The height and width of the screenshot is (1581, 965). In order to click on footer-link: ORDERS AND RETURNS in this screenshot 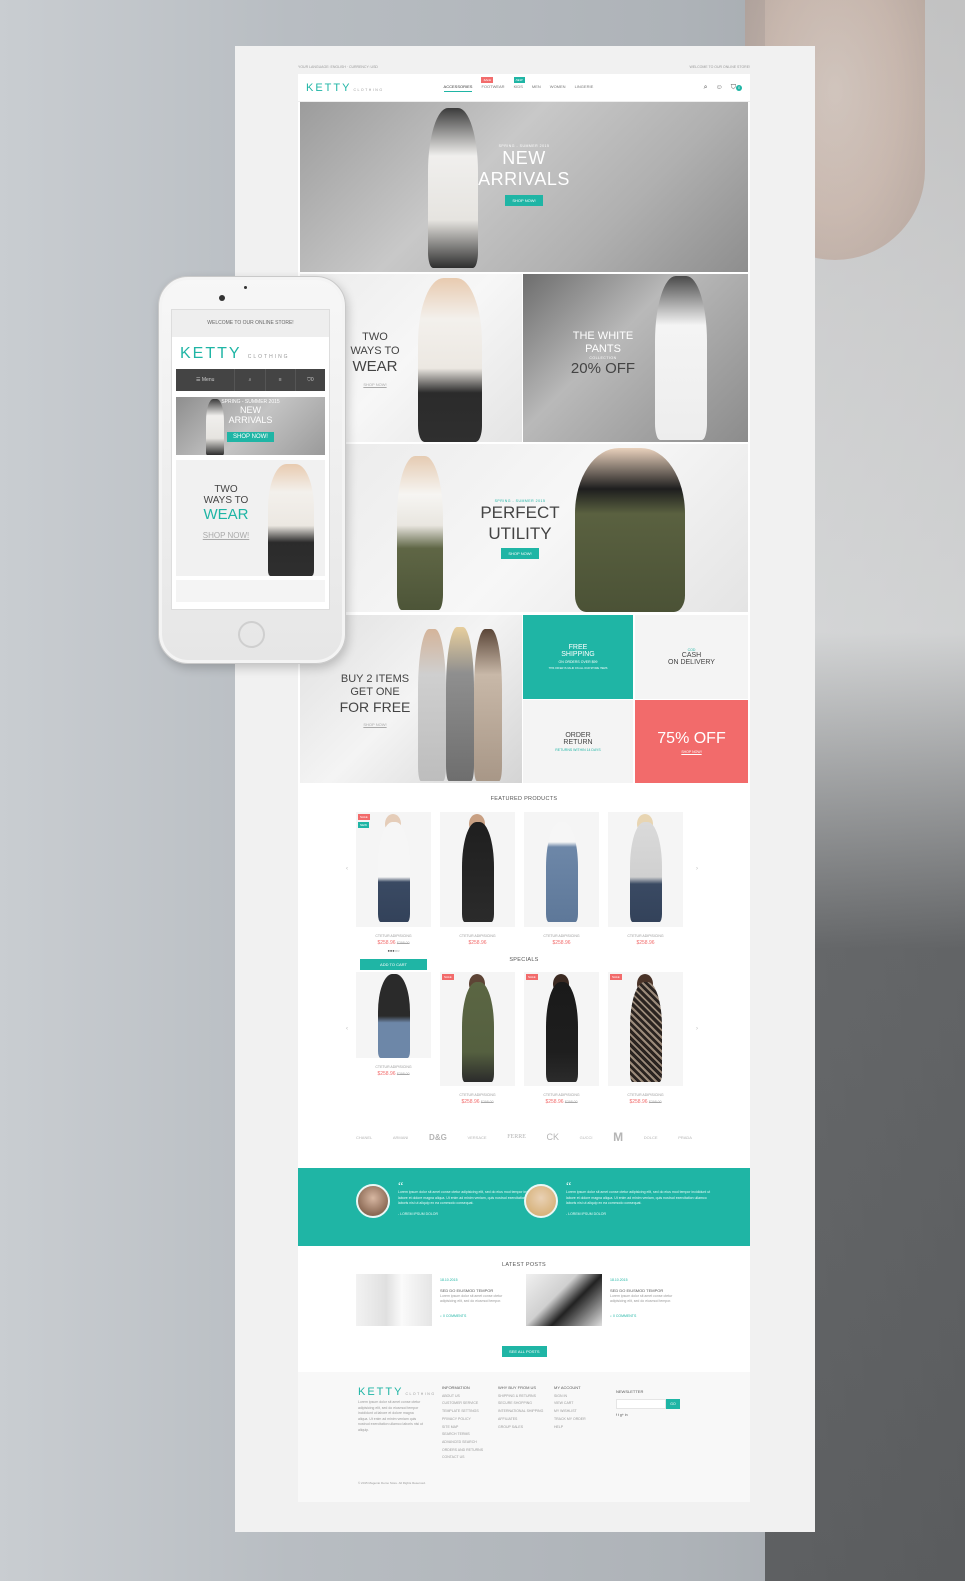, I will do `click(462, 1451)`.